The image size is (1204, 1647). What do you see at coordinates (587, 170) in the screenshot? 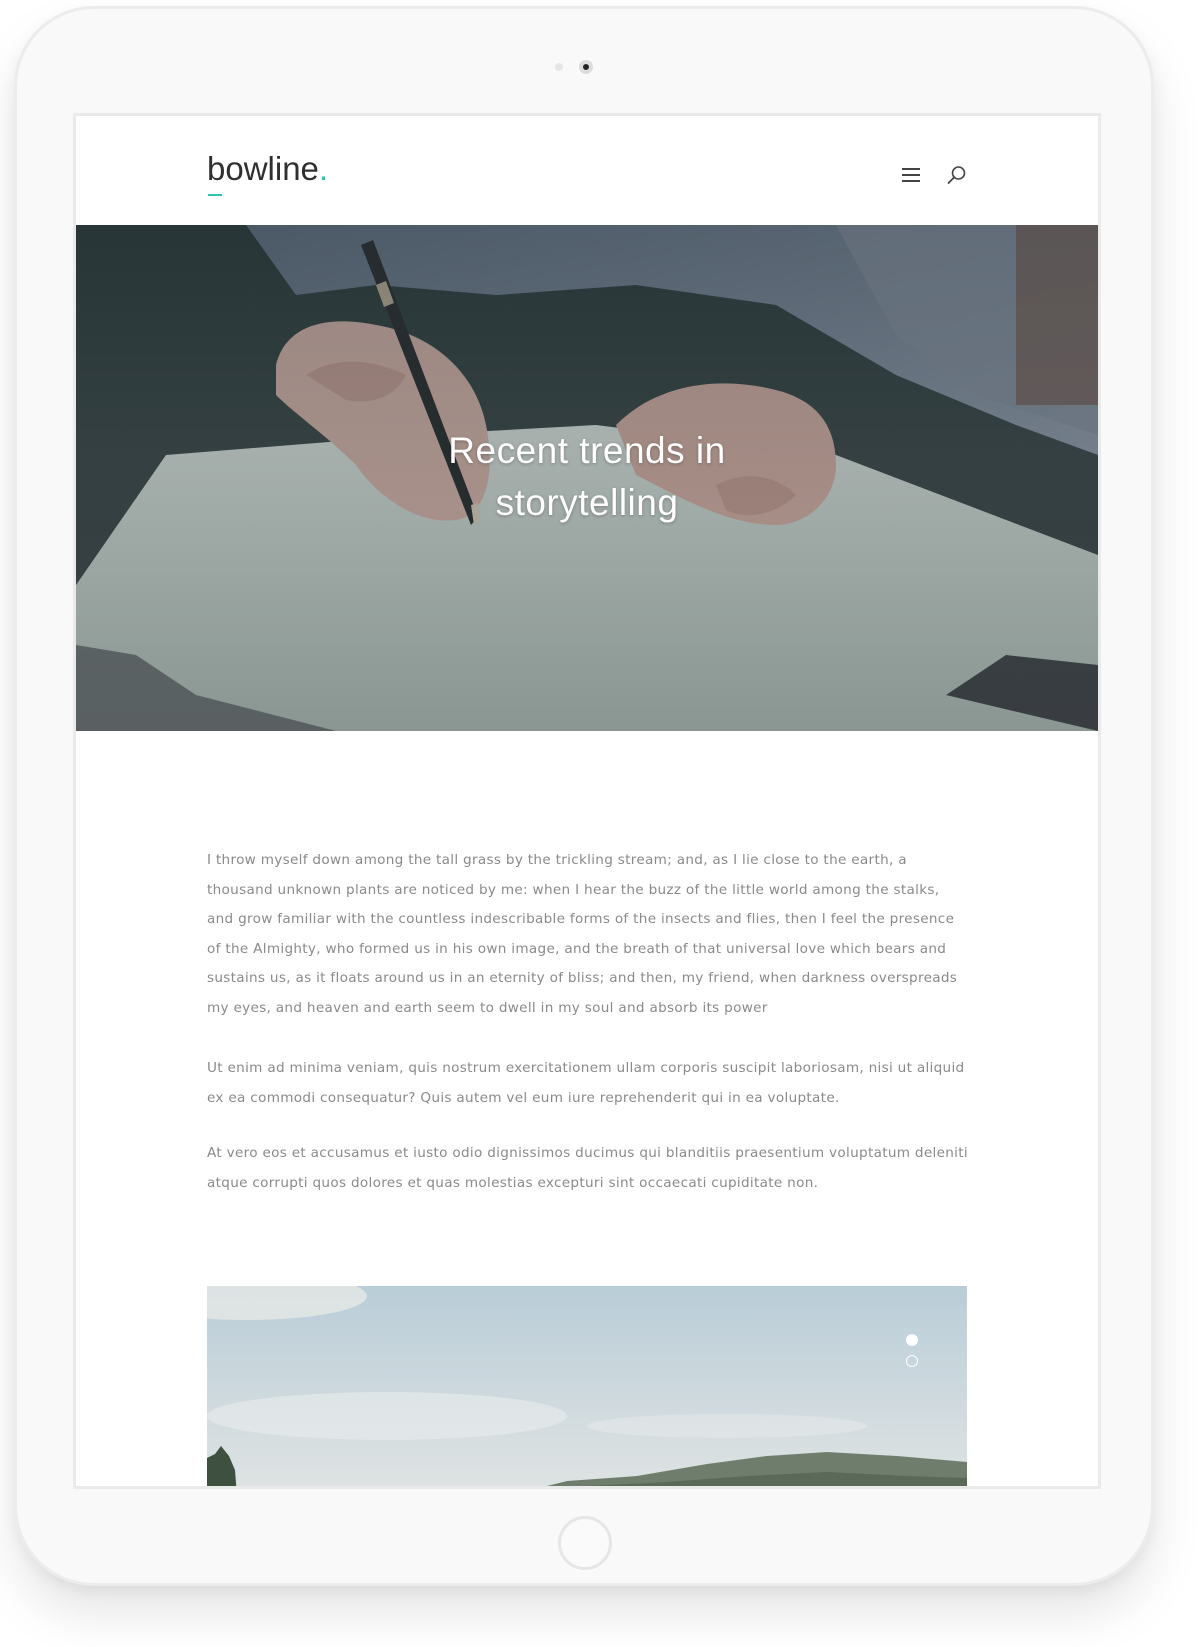
I see `site-header: bowline.` at bounding box center [587, 170].